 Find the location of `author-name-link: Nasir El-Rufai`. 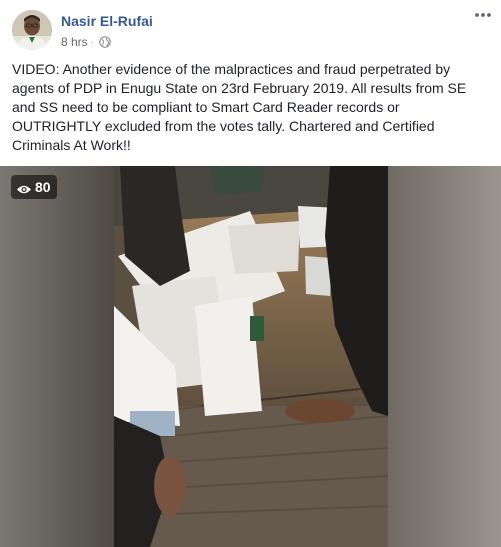

author-name-link: Nasir El-Rufai is located at coordinates (107, 21).